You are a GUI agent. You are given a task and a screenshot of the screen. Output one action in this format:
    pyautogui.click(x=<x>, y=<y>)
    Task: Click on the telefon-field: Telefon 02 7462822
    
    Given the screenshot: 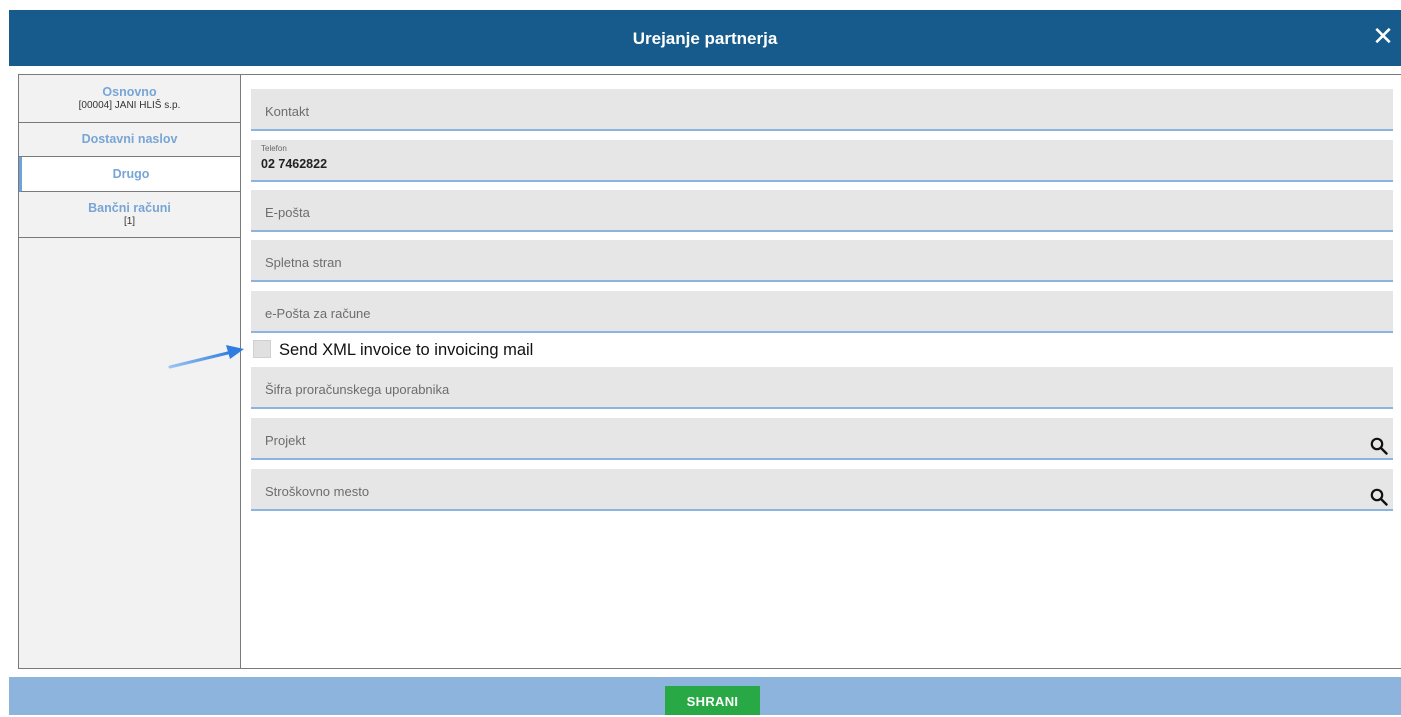 What is the action you would take?
    pyautogui.click(x=822, y=161)
    